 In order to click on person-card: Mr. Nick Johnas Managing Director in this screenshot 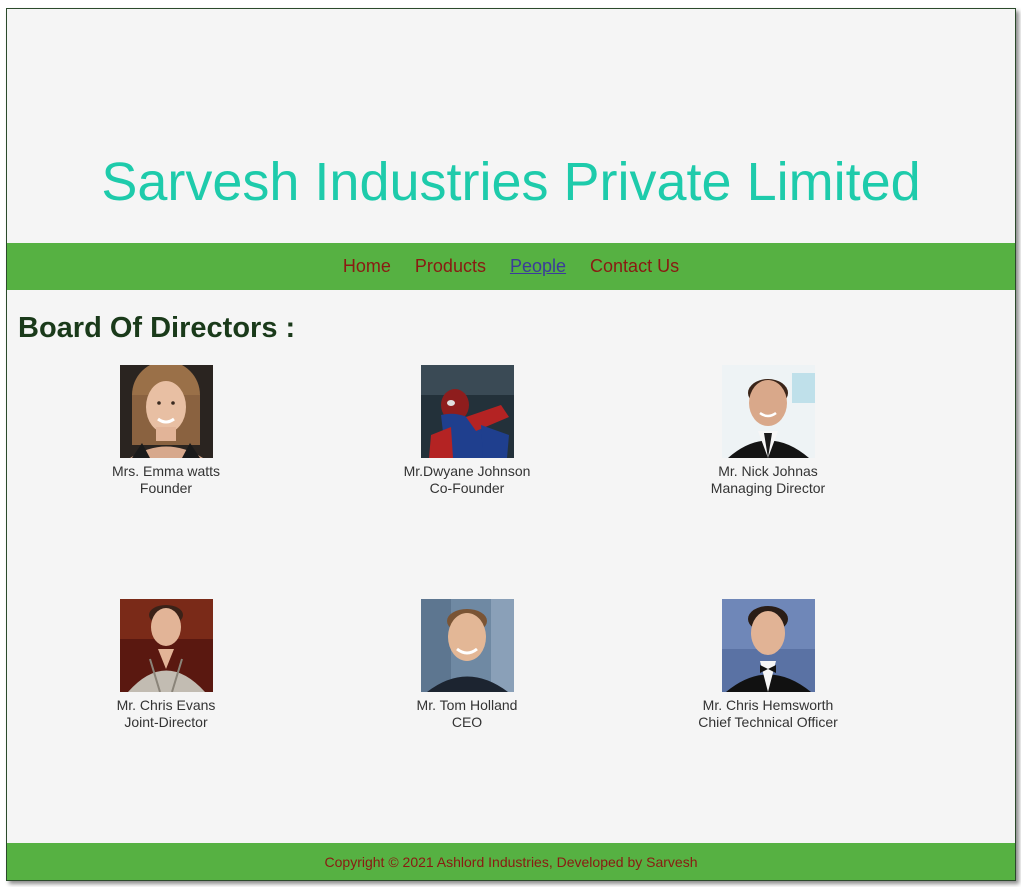, I will do `click(768, 431)`.